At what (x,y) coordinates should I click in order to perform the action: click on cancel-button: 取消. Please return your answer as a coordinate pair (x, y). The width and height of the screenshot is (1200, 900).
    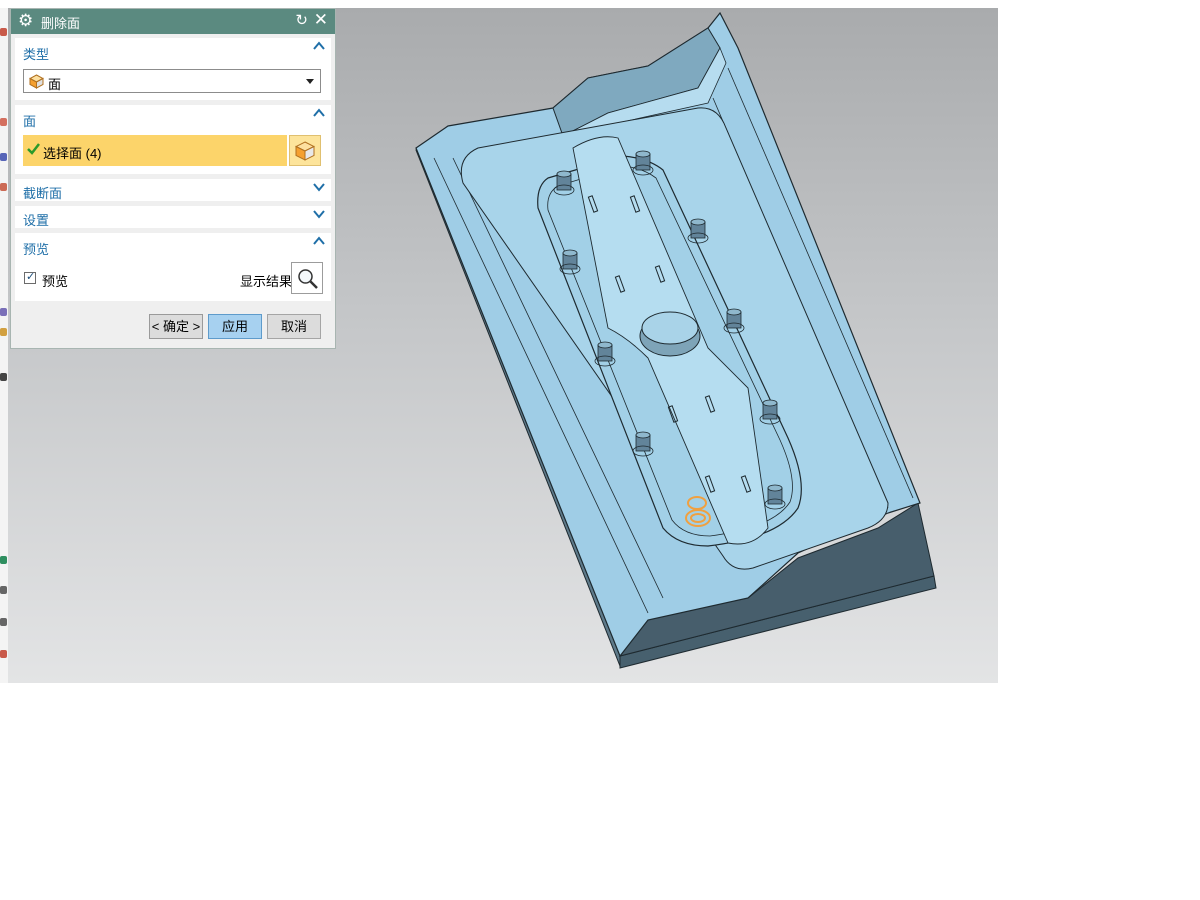
    Looking at the image, I should click on (294, 326).